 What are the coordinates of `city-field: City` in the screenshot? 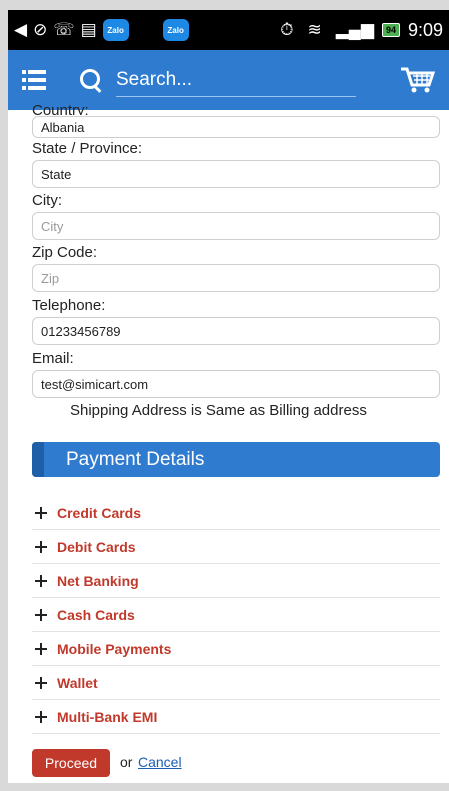 It's located at (236, 226).